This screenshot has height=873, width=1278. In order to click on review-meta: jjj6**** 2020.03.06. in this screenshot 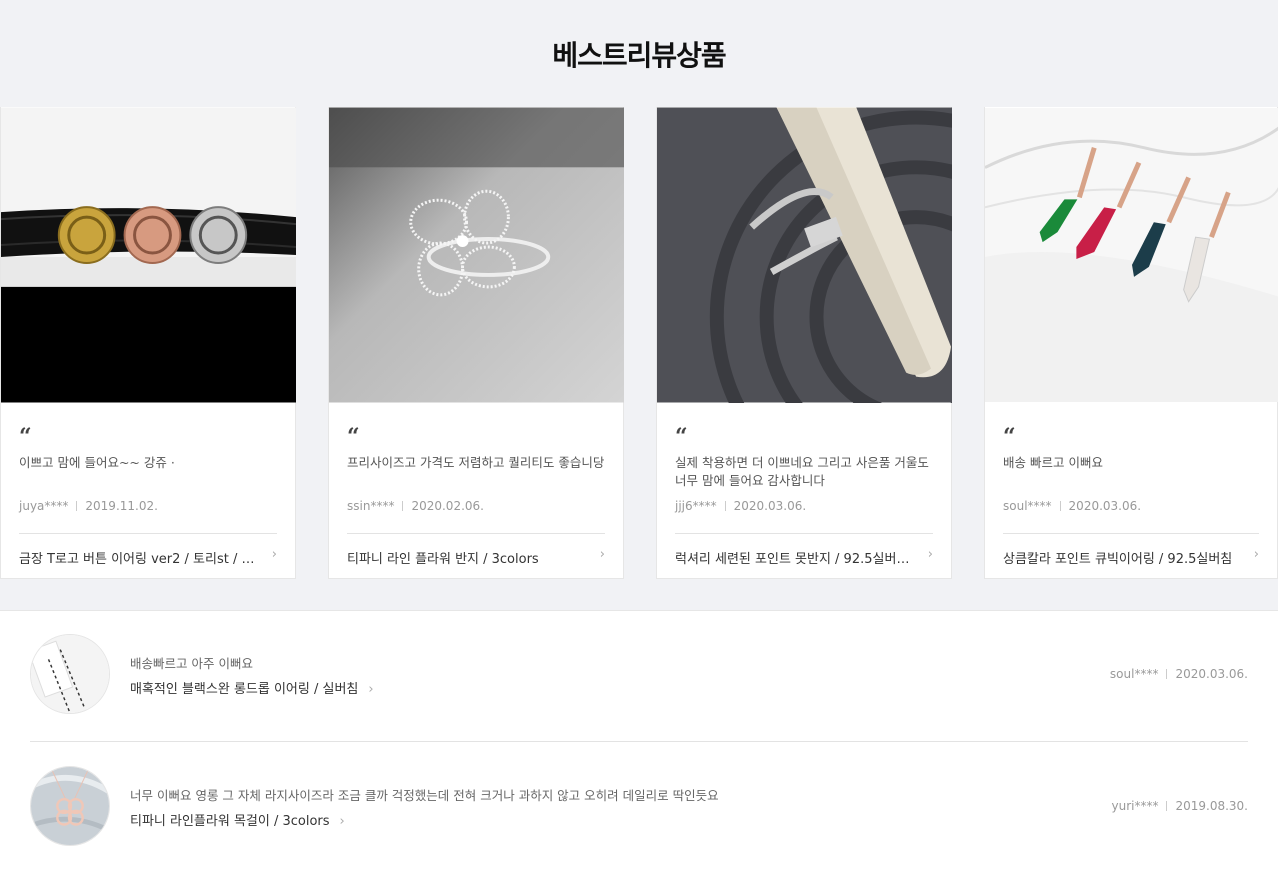, I will do `click(740, 506)`.